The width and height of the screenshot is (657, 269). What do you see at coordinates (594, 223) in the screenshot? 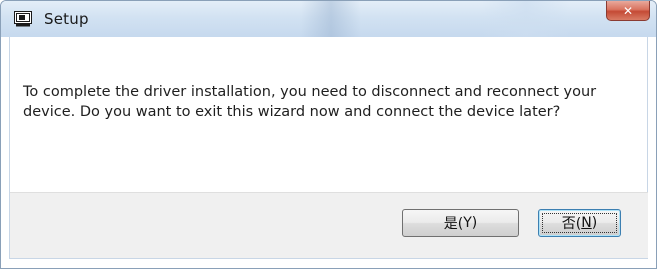
I see `no-button-label-suffix: )` at bounding box center [594, 223].